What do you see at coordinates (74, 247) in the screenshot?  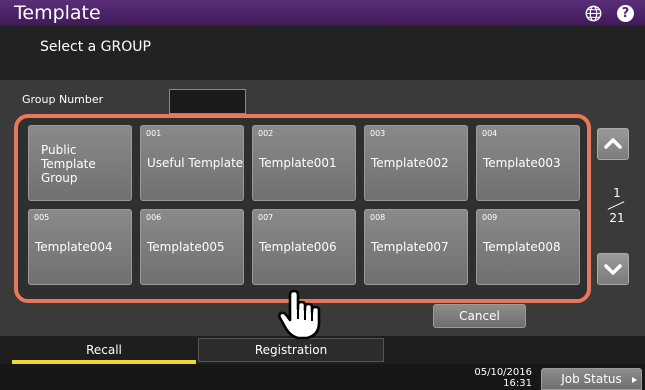 I see `tile-name: Template004` at bounding box center [74, 247].